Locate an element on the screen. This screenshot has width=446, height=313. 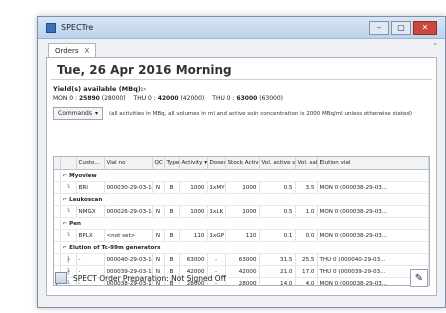
maximize-button: ▢ is located at coordinates (401, 27).